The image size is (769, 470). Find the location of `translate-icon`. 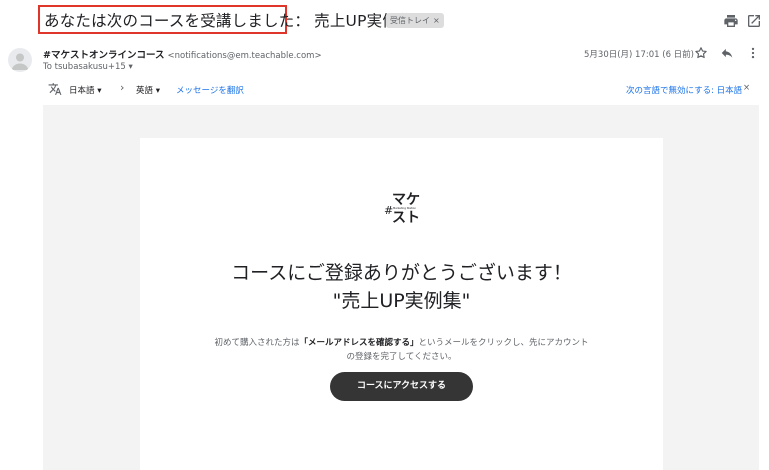

translate-icon is located at coordinates (55, 89).